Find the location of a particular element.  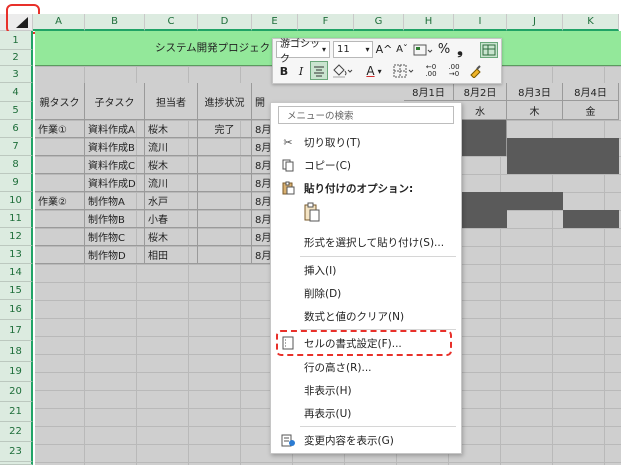

child-task-cell: 資料作成A is located at coordinates (115, 129).